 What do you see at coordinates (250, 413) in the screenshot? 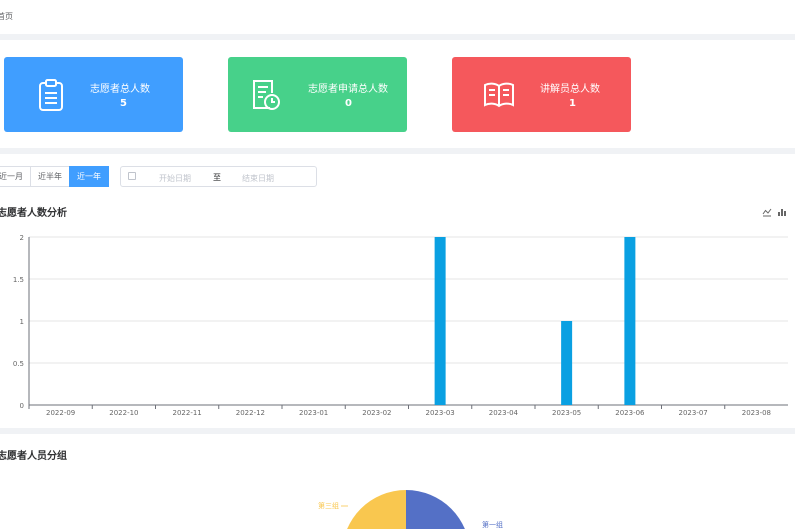
I see `x-tick-label: 2022-12` at bounding box center [250, 413].